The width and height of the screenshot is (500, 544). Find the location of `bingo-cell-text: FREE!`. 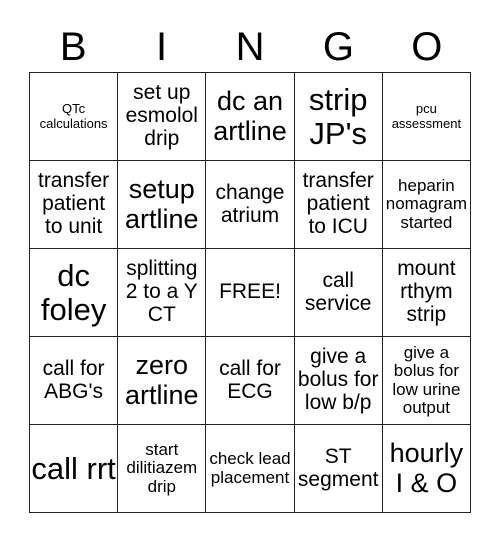

bingo-cell-text: FREE! is located at coordinates (250, 292).